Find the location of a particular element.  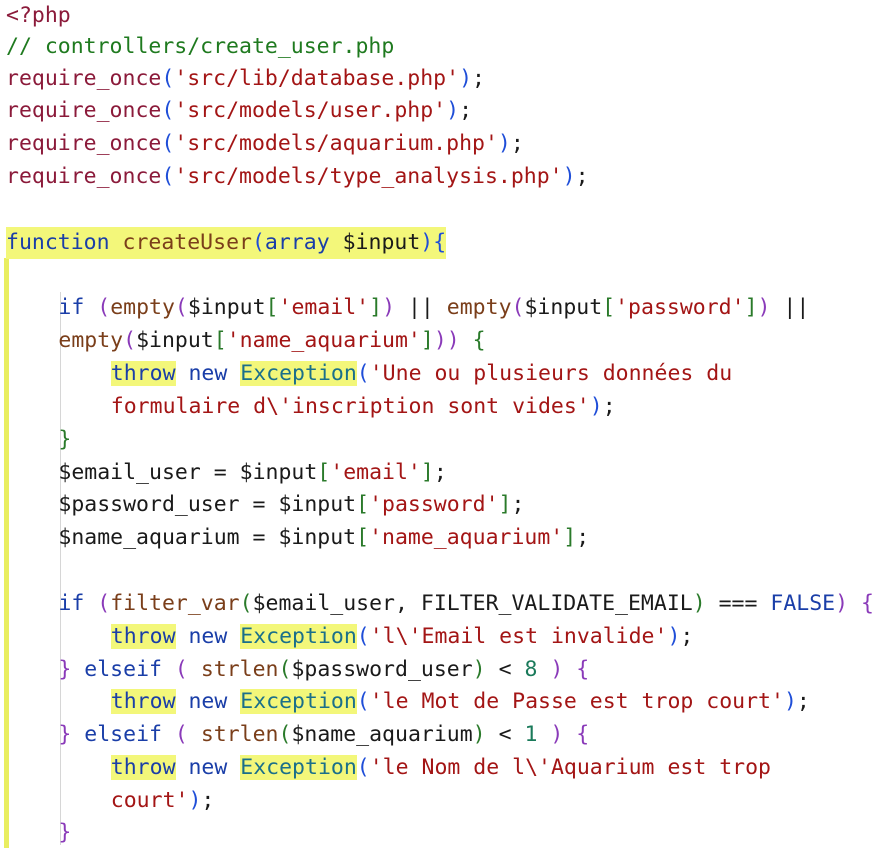

code-token: empty is located at coordinates (91, 340).